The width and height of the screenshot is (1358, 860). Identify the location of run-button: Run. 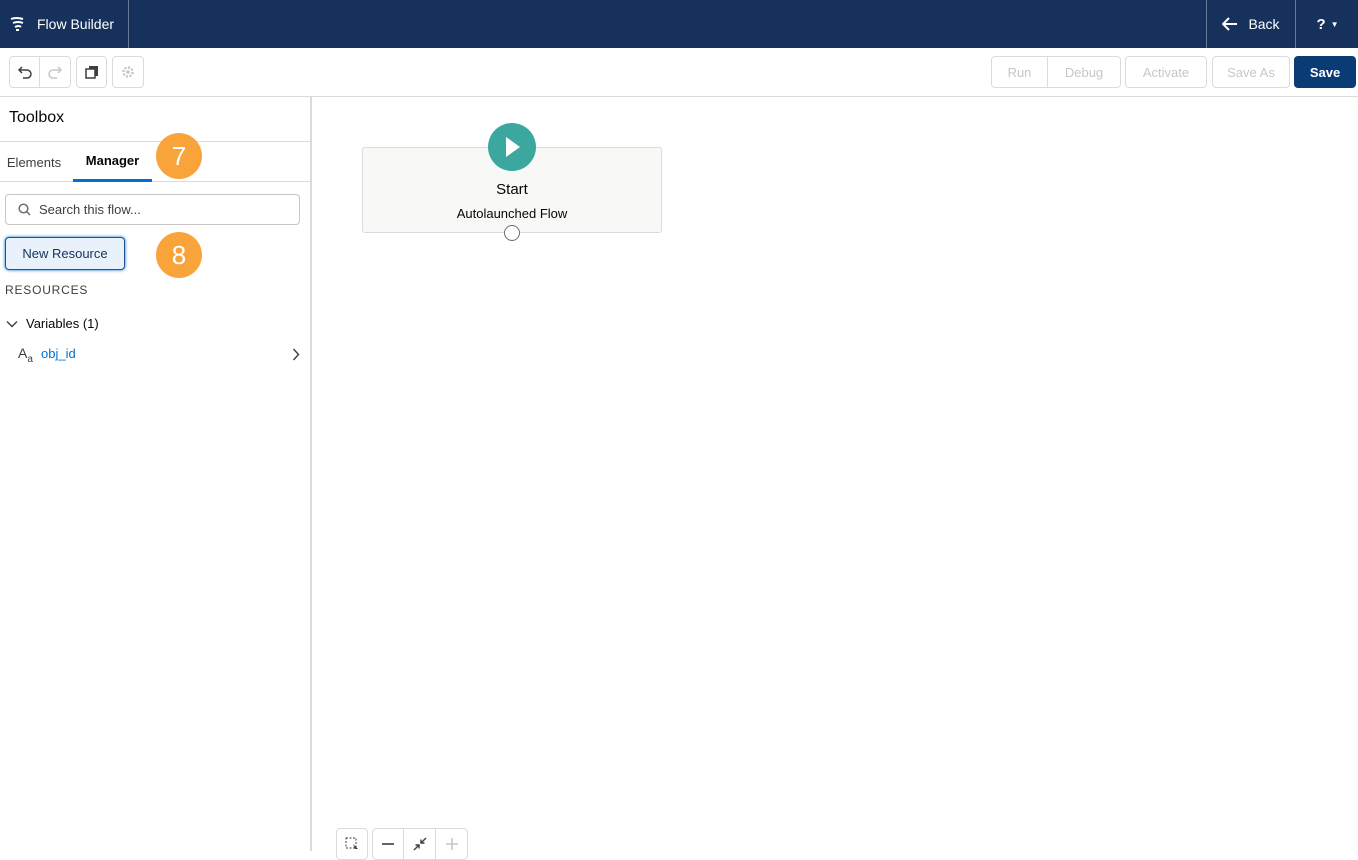
(1019, 72).